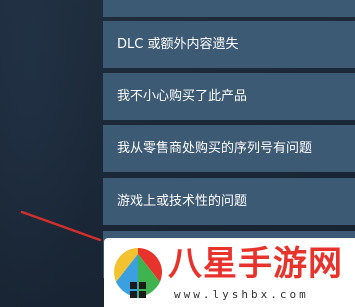 Image resolution: width=355 pixels, height=307 pixels. Describe the element at coordinates (138, 273) in the screenshot. I see `site-logo-icon` at that location.